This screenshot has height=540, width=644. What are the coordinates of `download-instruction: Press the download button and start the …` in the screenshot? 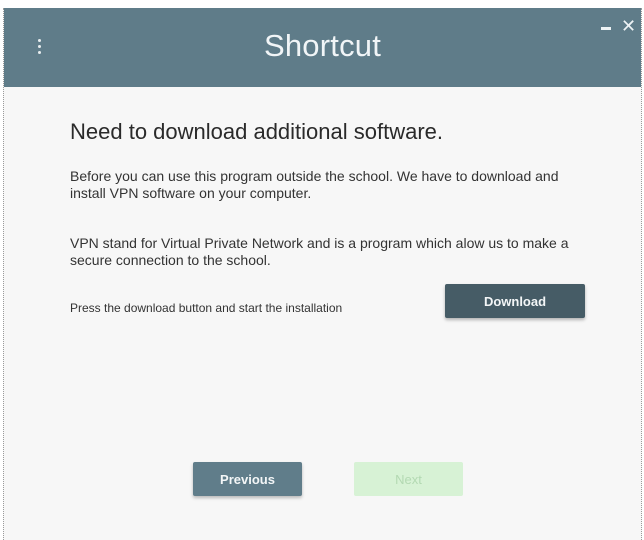 It's located at (206, 308).